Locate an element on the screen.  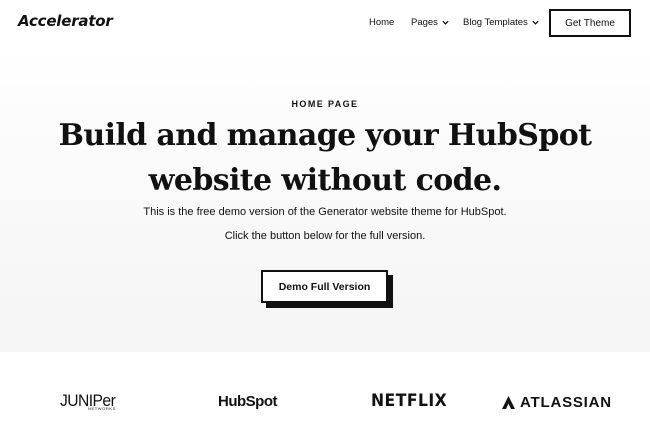
demo-button-wrapper: Demo Full Version is located at coordinates (327, 289).